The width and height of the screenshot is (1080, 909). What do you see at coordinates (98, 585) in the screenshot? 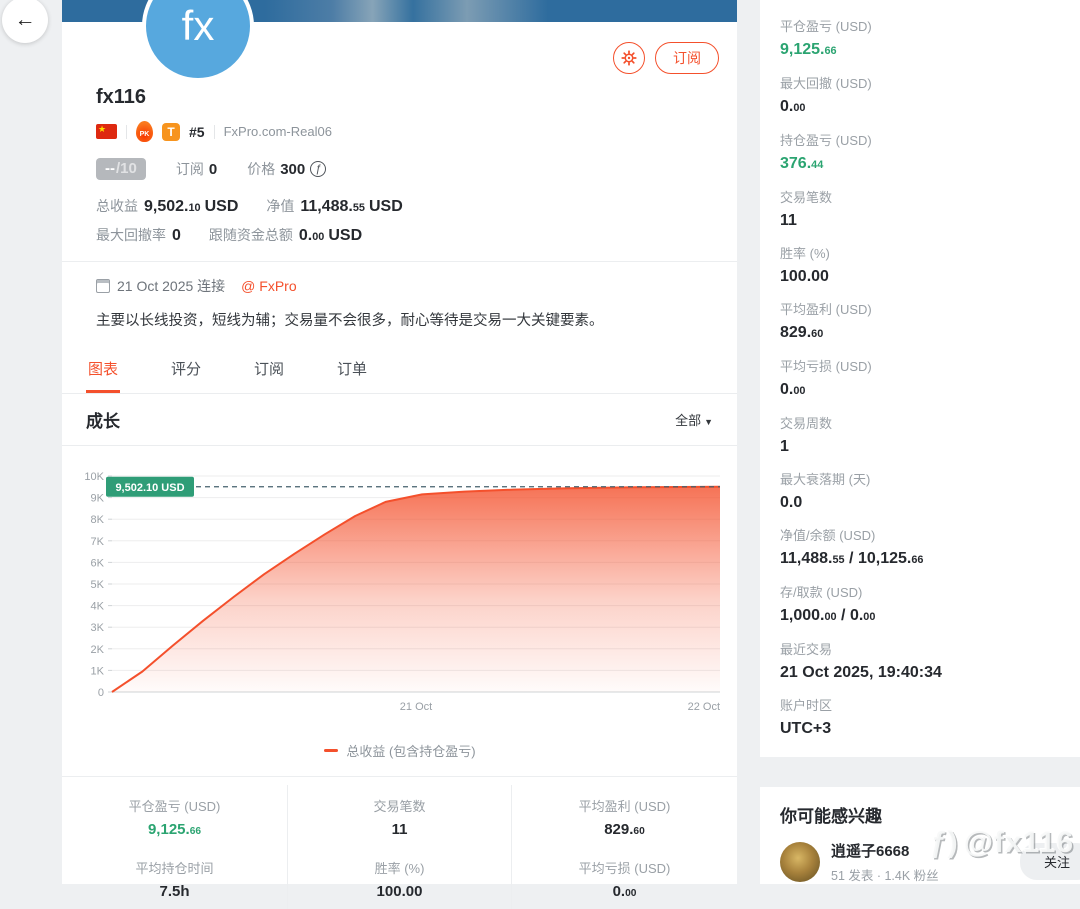
I see `svg-text: 5K` at bounding box center [98, 585].